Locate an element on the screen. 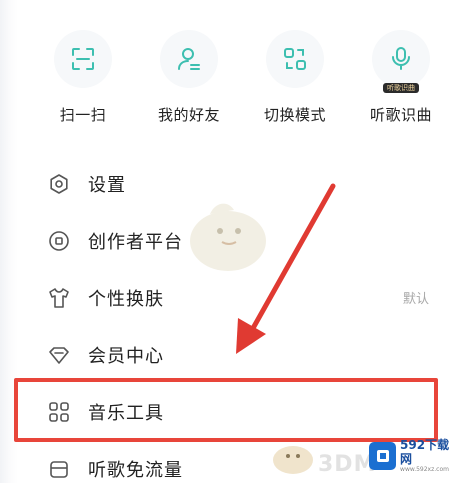 This screenshot has width=461, height=497. watermark-3dm: 3DM is located at coordinates (347, 464).